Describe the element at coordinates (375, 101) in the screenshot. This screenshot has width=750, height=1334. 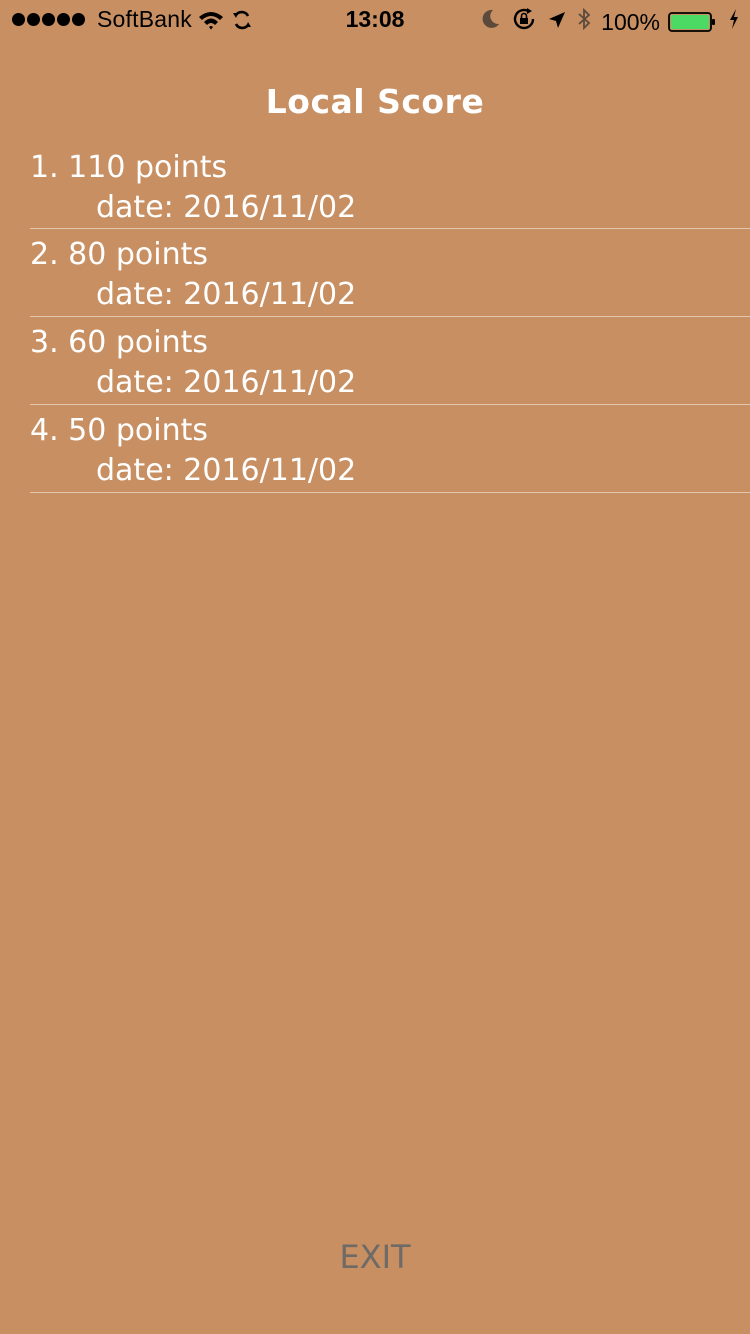
I see `page-title: Local Score` at that location.